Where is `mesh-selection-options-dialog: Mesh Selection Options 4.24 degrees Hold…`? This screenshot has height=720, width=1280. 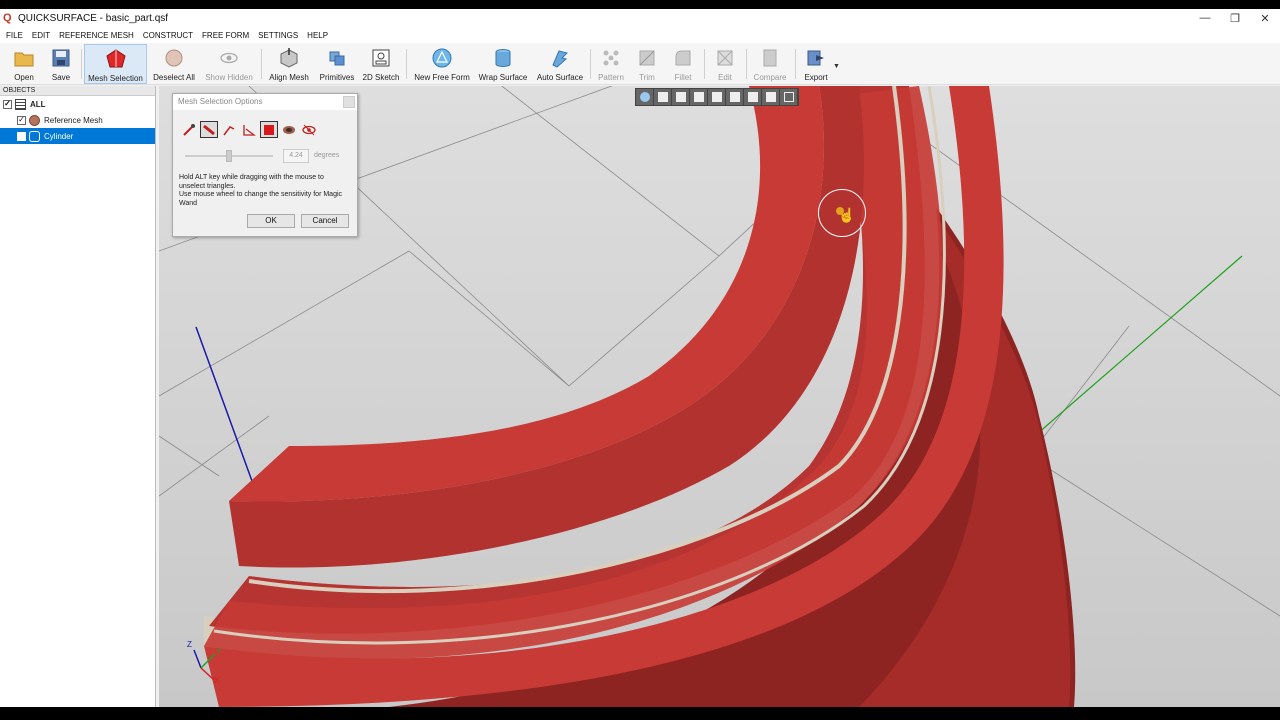
mesh-selection-options-dialog: Mesh Selection Options 4.24 degrees Hold… is located at coordinates (265, 165).